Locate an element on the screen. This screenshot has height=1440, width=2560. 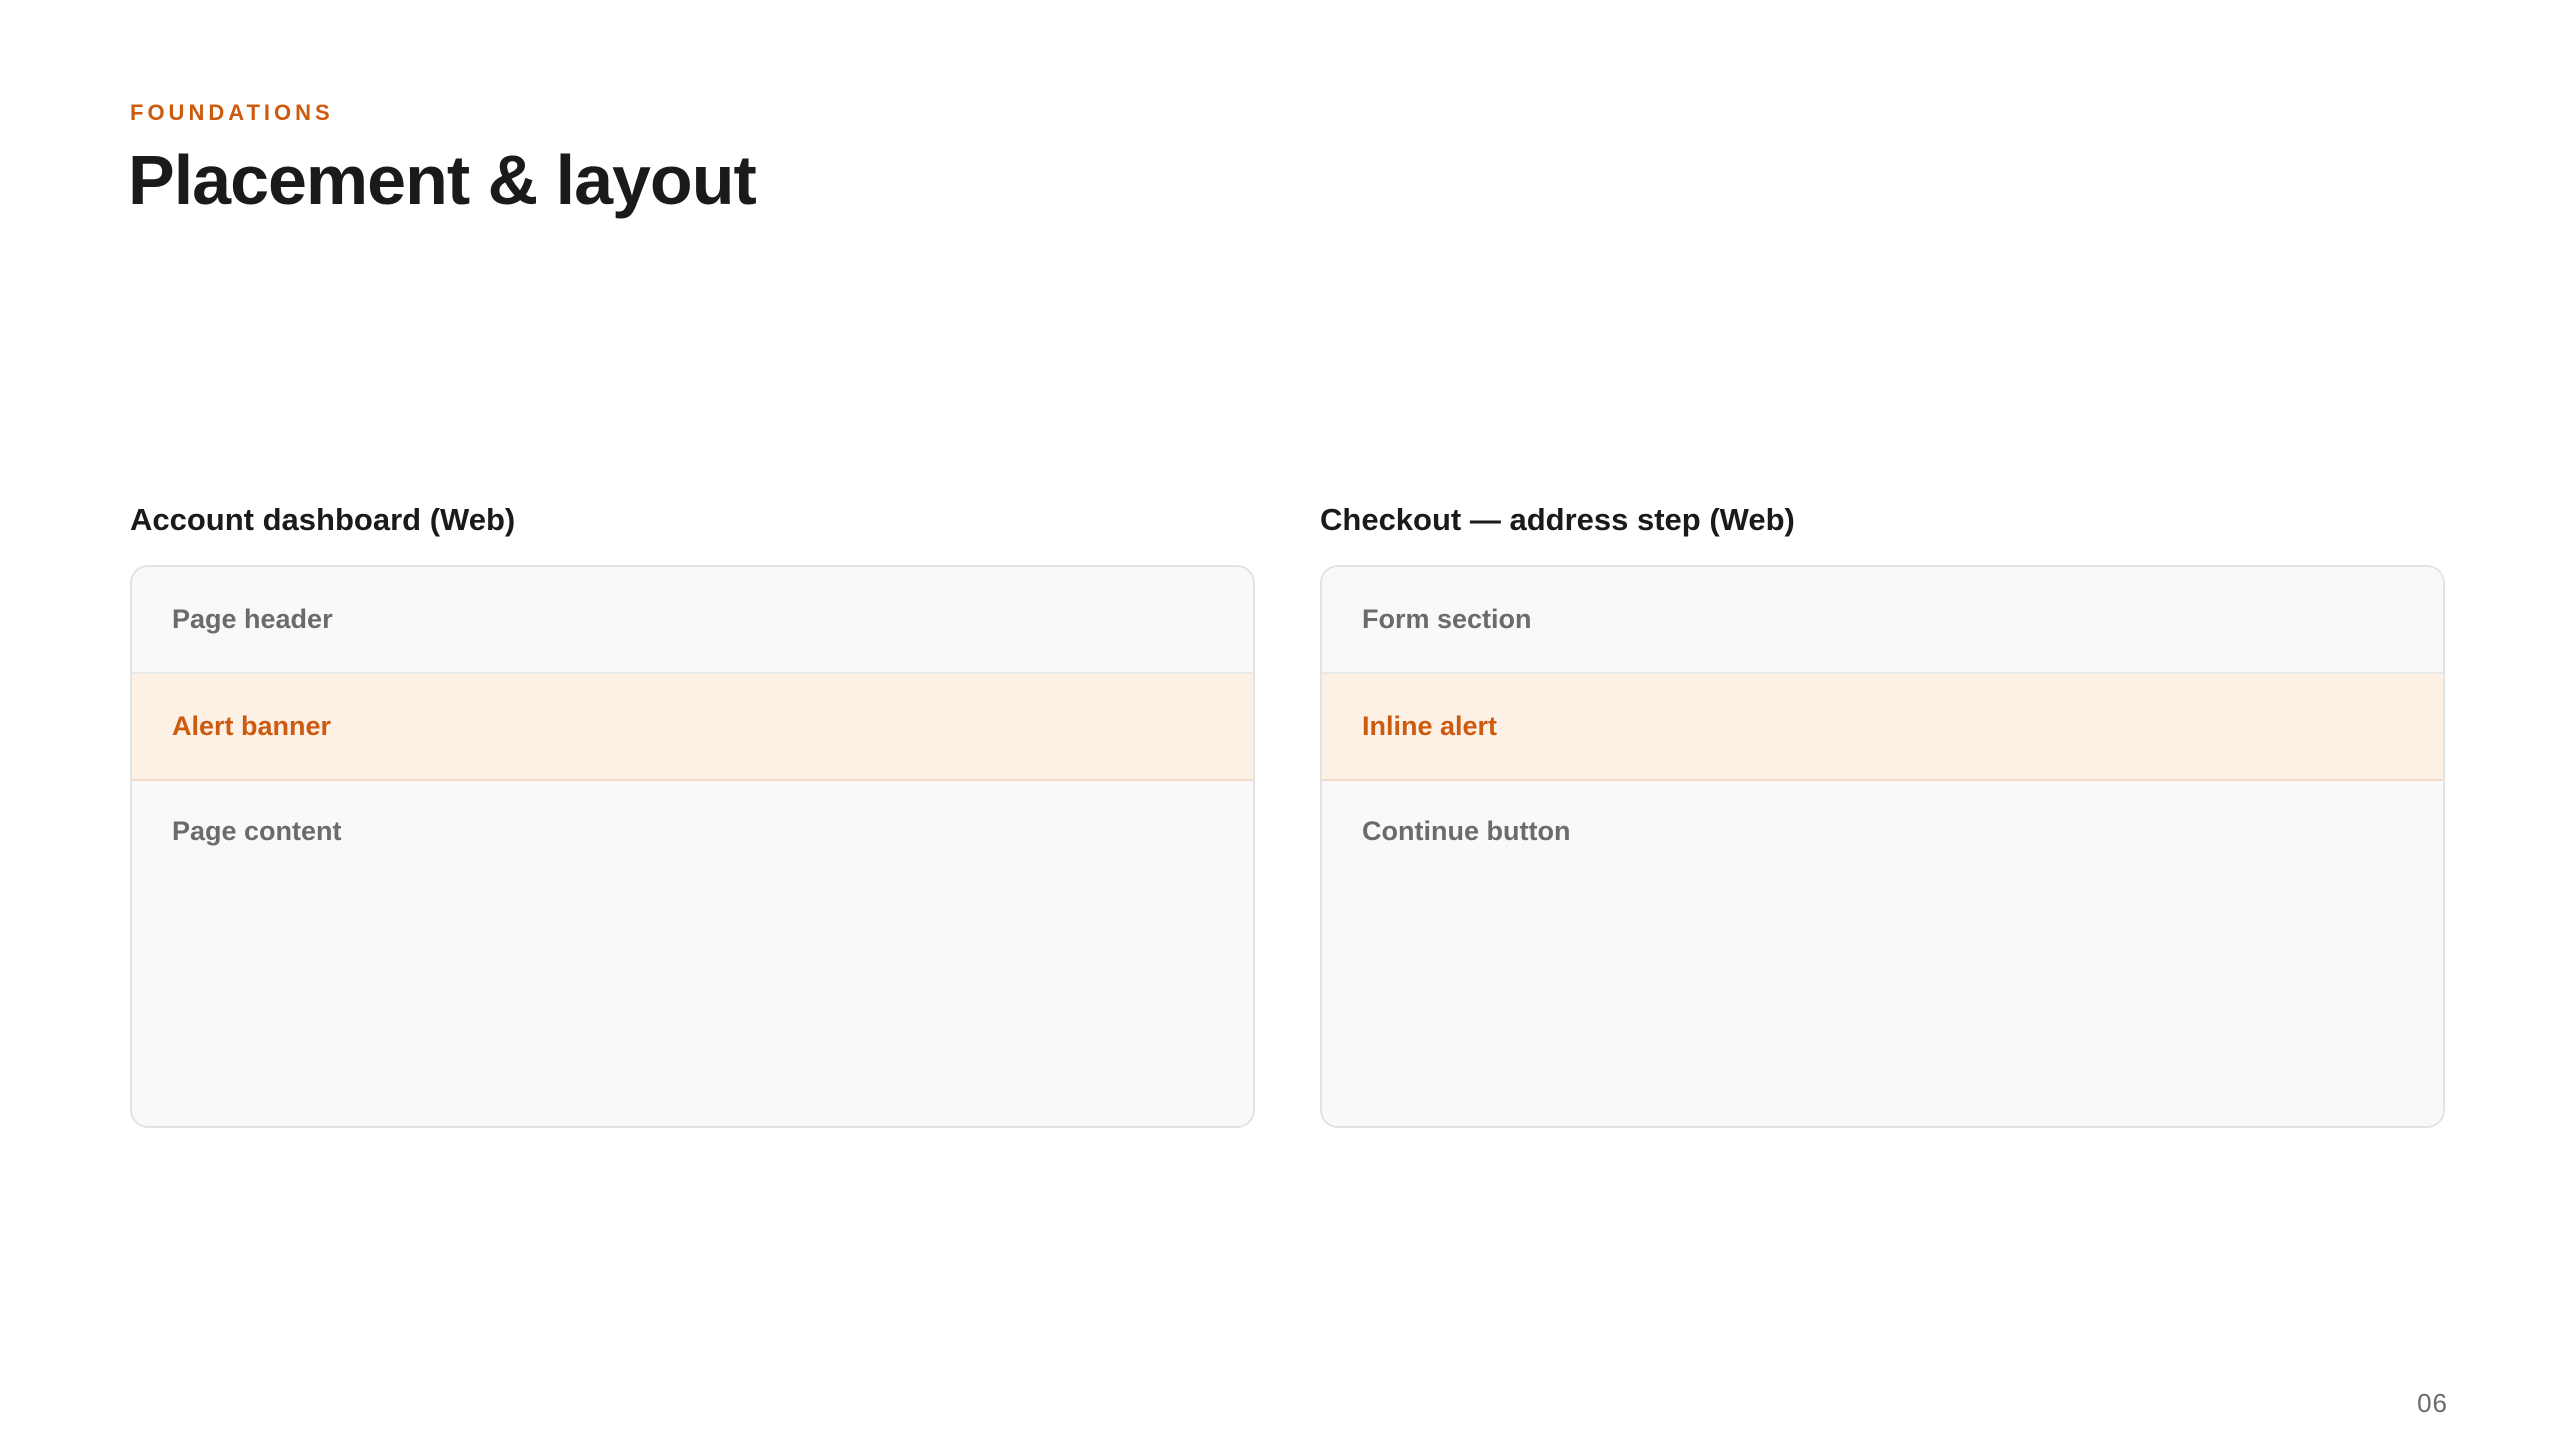
panel-label: Account dashboard (Web) is located at coordinates (323, 519).